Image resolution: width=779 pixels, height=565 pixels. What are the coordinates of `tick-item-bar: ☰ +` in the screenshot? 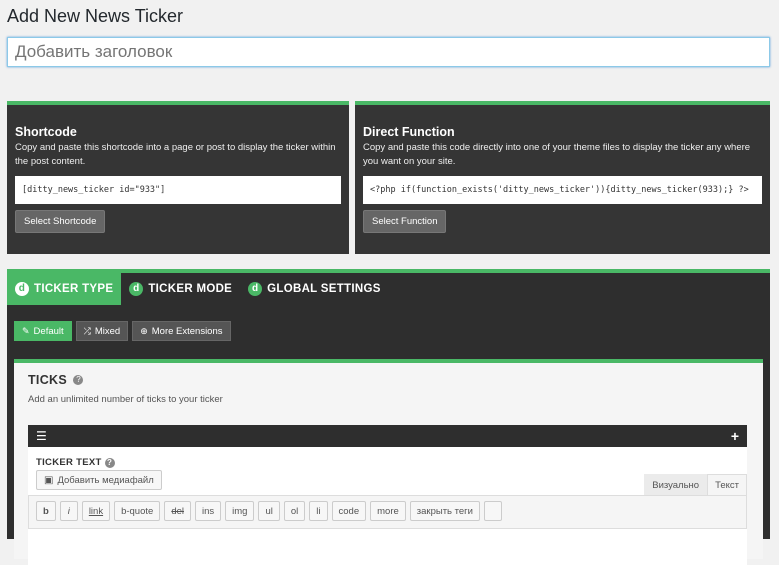 It's located at (387, 436).